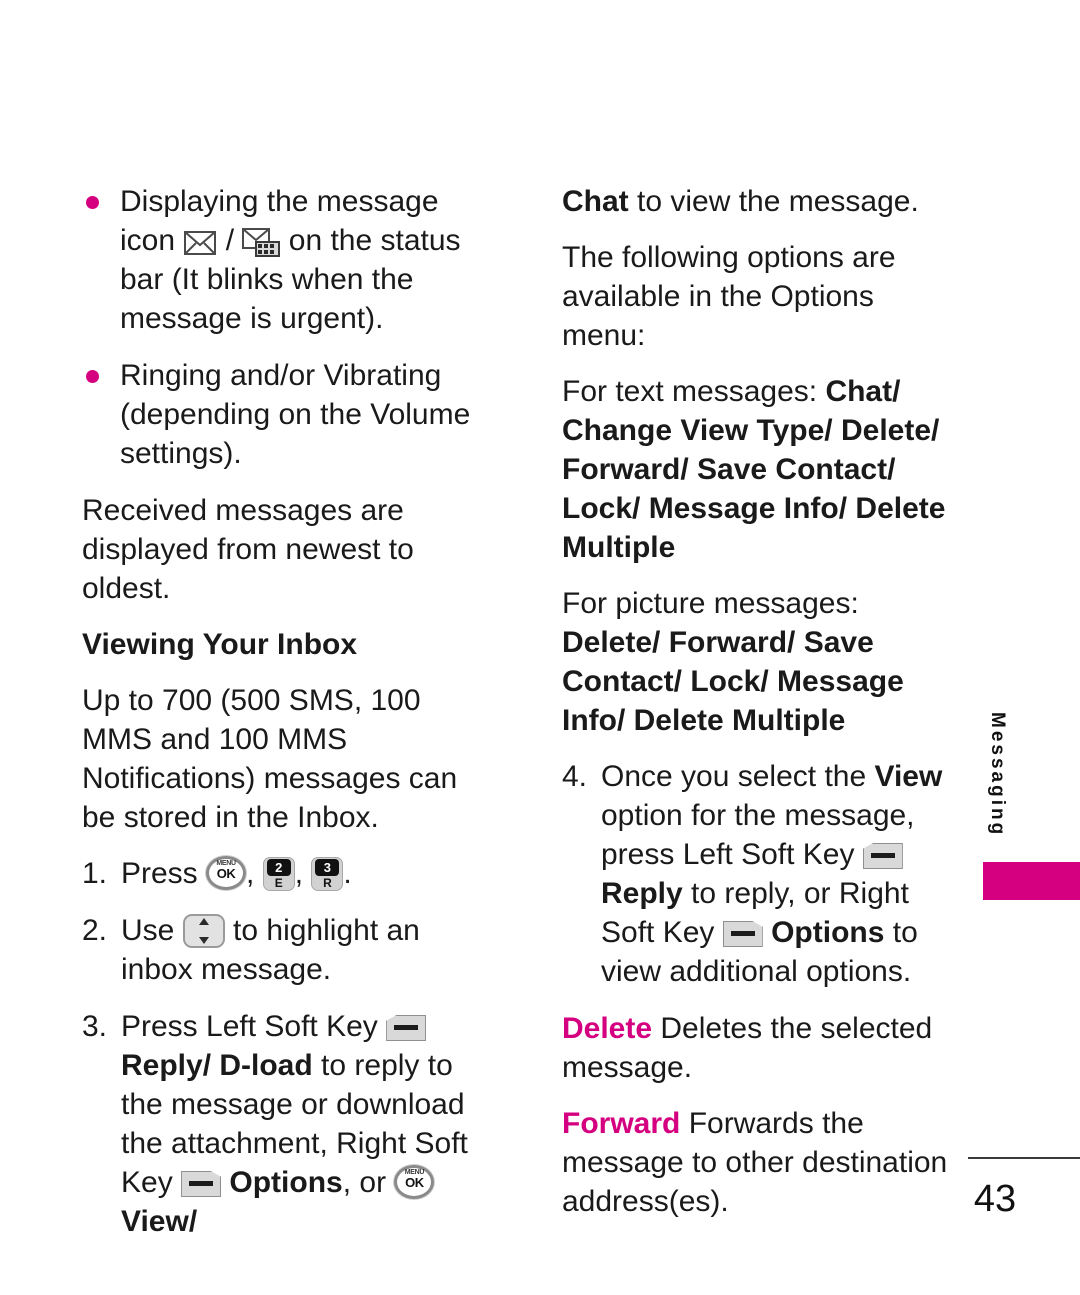 This screenshot has width=1080, height=1295. Describe the element at coordinates (607, 1028) in the screenshot. I see `delete-term: Delete` at that location.